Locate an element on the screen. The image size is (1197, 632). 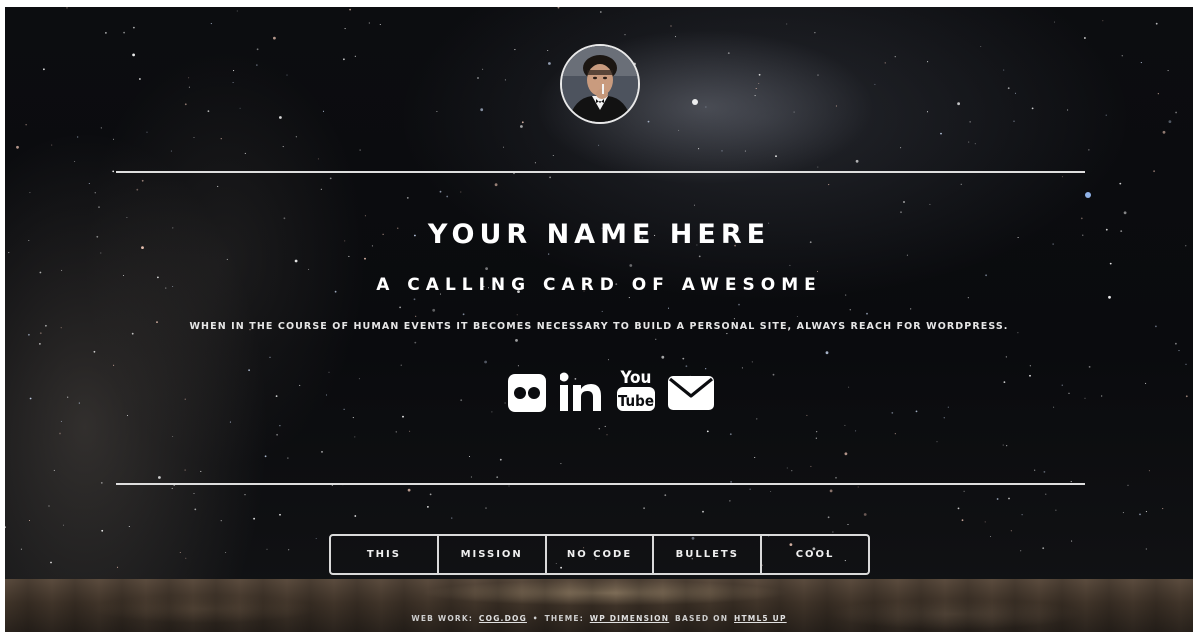
divider-bottom is located at coordinates (600, 484).